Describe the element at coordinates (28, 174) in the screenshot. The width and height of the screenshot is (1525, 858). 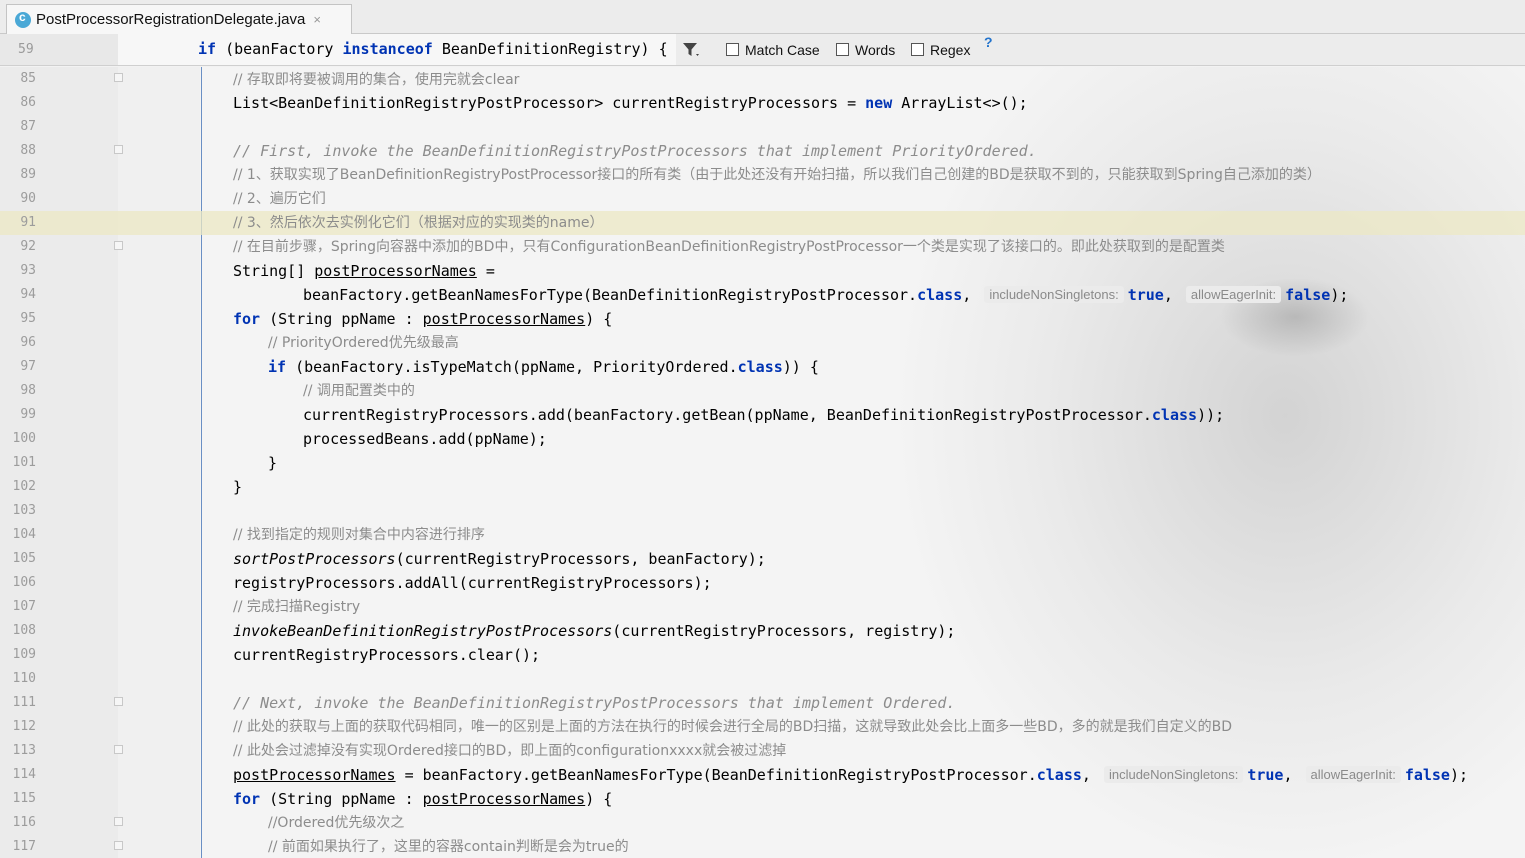
I see `line-number: 89` at that location.